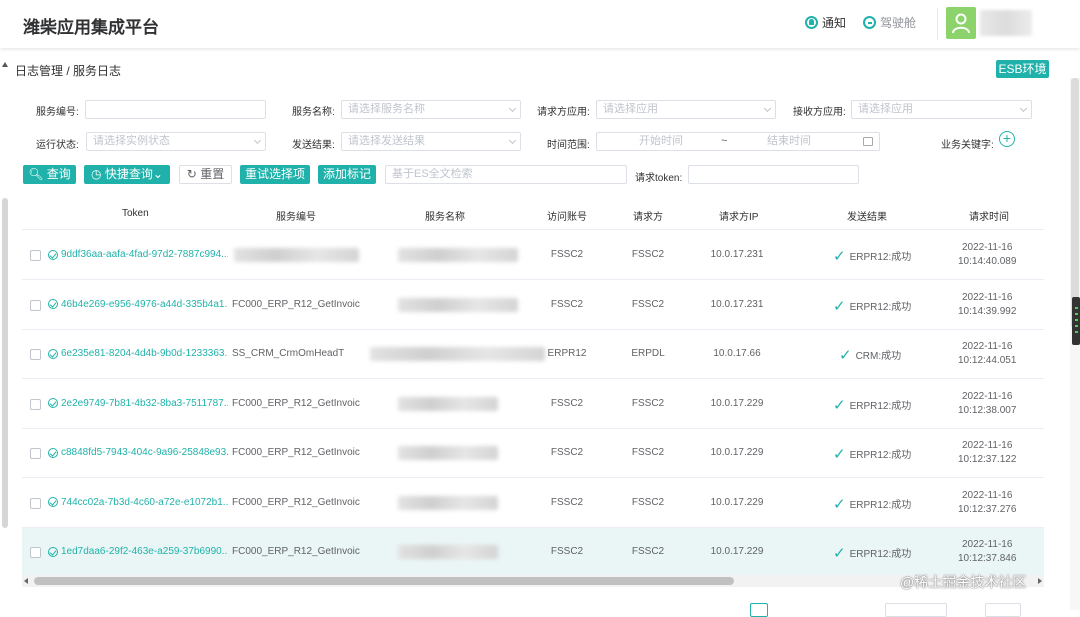 Image resolution: width=1080 pixels, height=617 pixels. Describe the element at coordinates (834, 23) in the screenshot. I see `notify-label: 通知` at that location.